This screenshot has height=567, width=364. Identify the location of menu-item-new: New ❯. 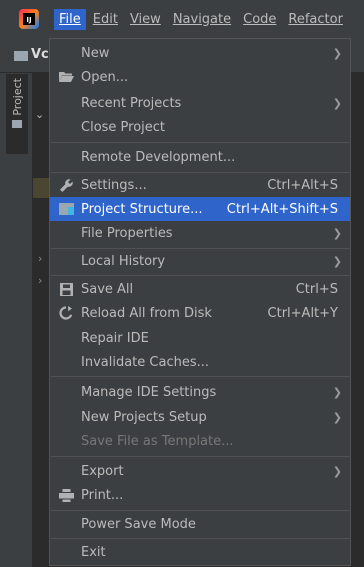
(200, 53).